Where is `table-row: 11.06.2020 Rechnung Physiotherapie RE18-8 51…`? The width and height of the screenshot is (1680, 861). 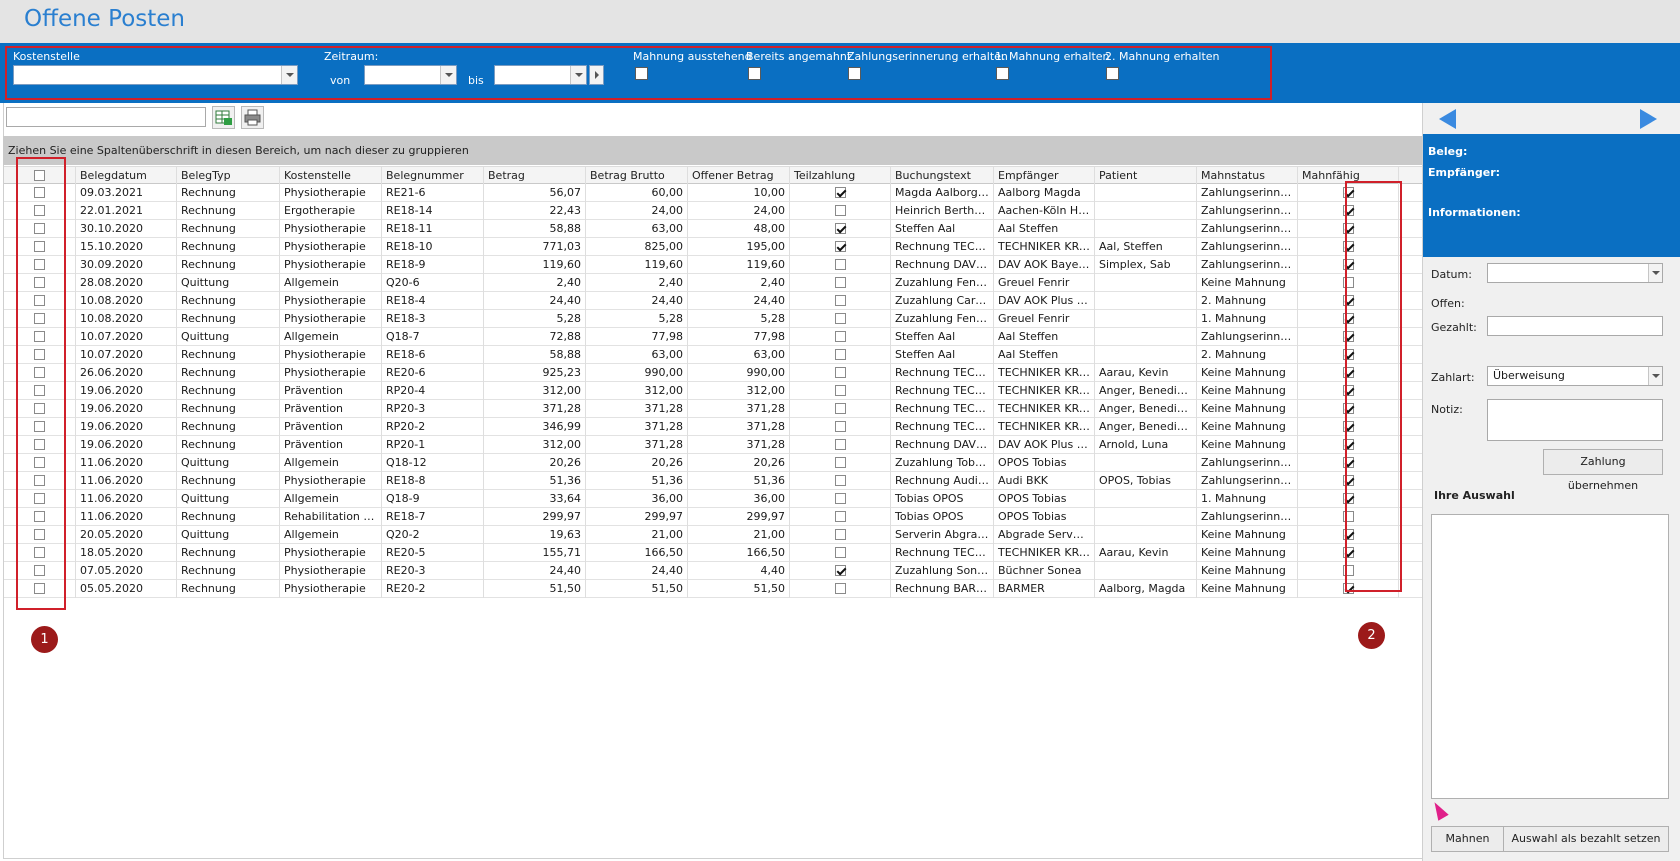
table-row: 11.06.2020 Rechnung Physiotherapie RE18-8 51… is located at coordinates (713, 481).